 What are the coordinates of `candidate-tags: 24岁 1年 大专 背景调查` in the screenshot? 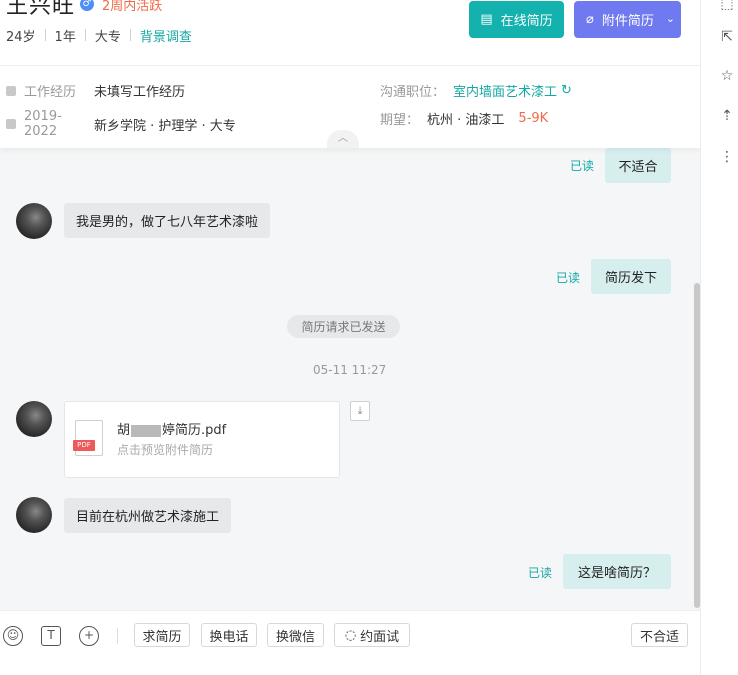 It's located at (99, 35).